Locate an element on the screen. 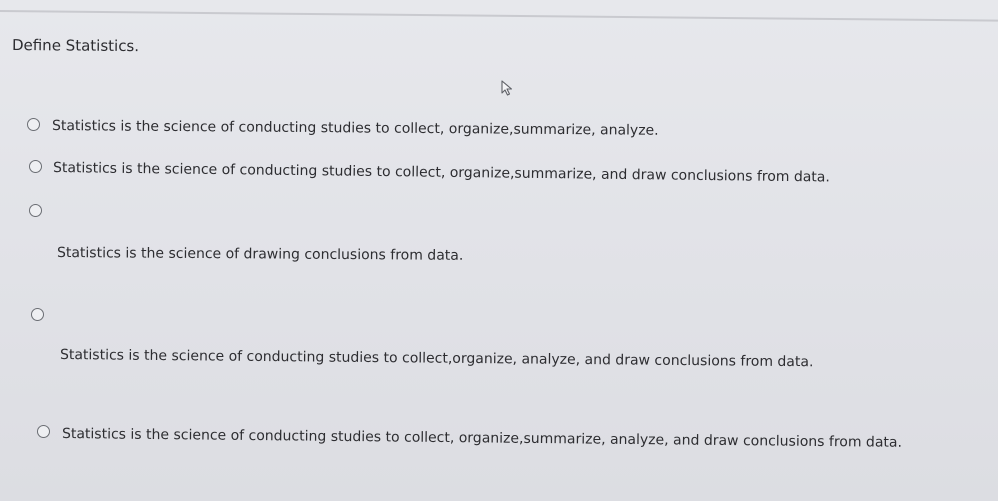 This screenshot has width=998, height=501. question-prompt: Define Statistics. is located at coordinates (75, 46).